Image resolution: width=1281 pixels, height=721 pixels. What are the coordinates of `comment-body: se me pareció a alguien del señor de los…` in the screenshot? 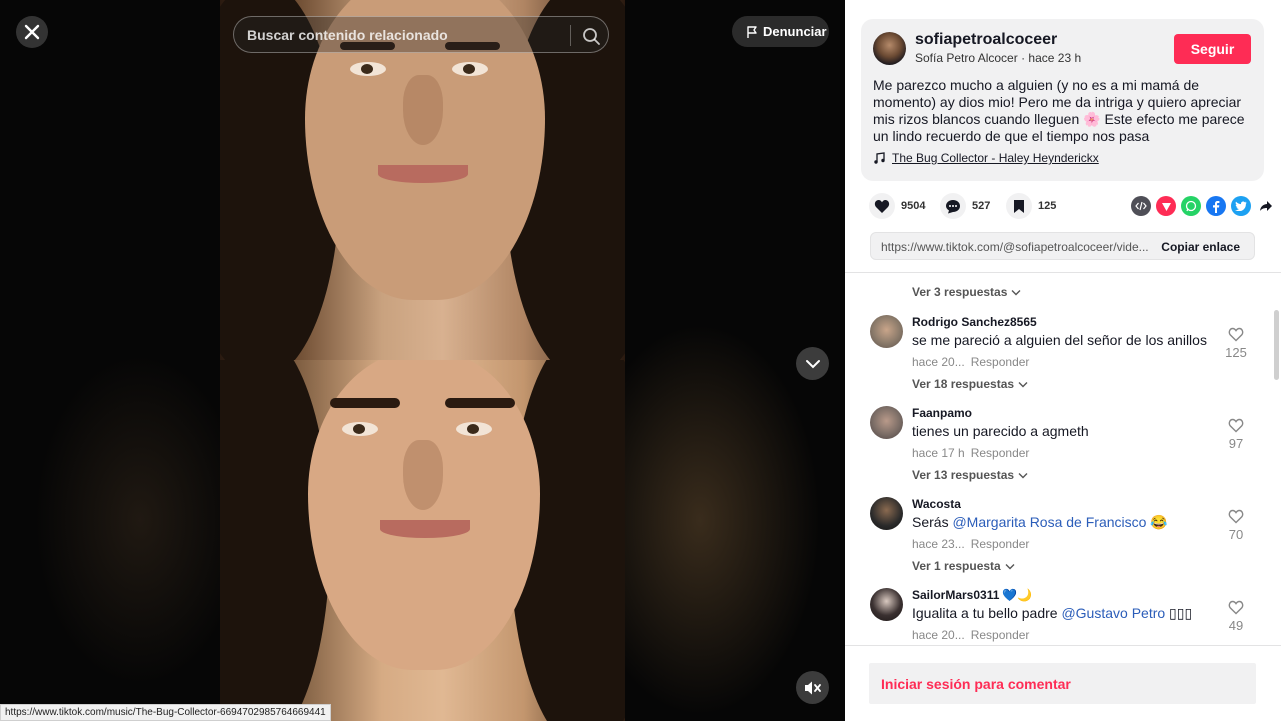 It's located at (1059, 340).